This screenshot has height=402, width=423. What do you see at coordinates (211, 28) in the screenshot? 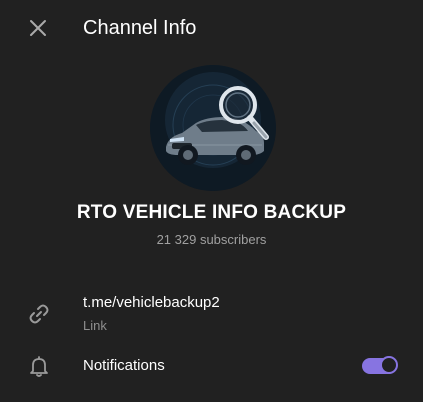
I see `header: Channel Info` at bounding box center [211, 28].